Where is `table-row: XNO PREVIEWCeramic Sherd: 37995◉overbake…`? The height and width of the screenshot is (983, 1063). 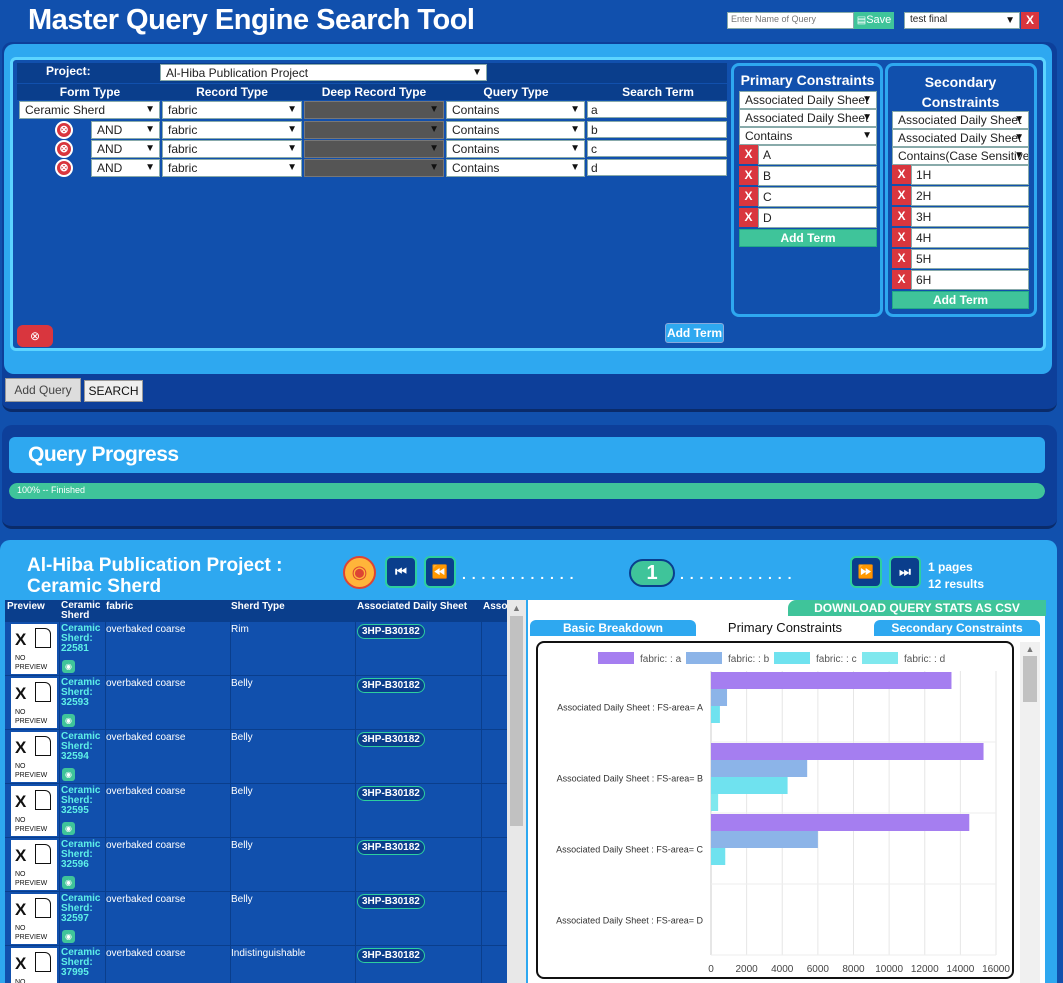
table-row: XNO PREVIEWCeramic Sherd: 37995◉overbake… is located at coordinates (256, 964).